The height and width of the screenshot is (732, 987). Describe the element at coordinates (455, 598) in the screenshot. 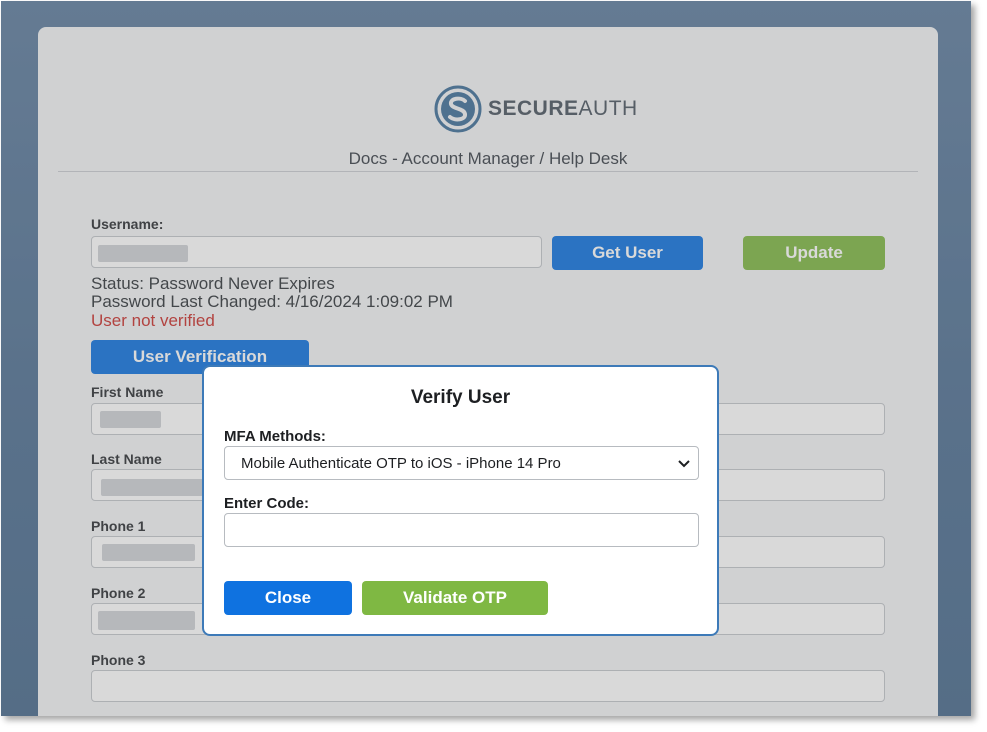

I see `validate-otp-button: Validate OTP` at that location.